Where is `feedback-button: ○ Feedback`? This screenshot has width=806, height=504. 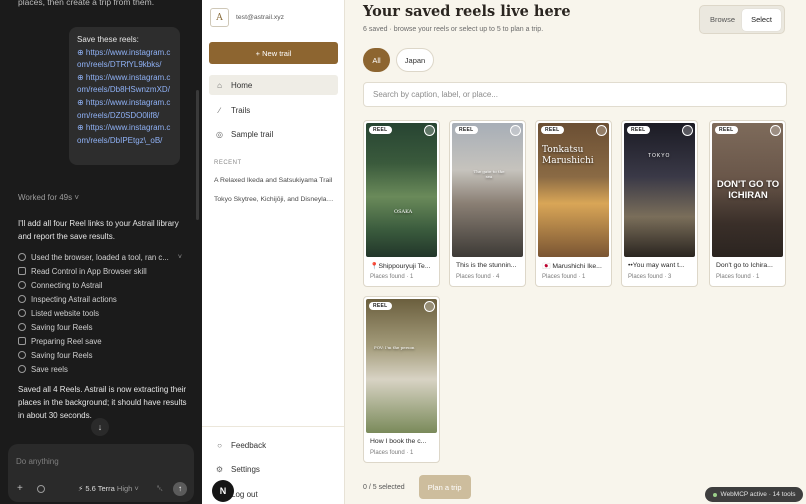 feedback-button: ○ Feedback is located at coordinates (273, 445).